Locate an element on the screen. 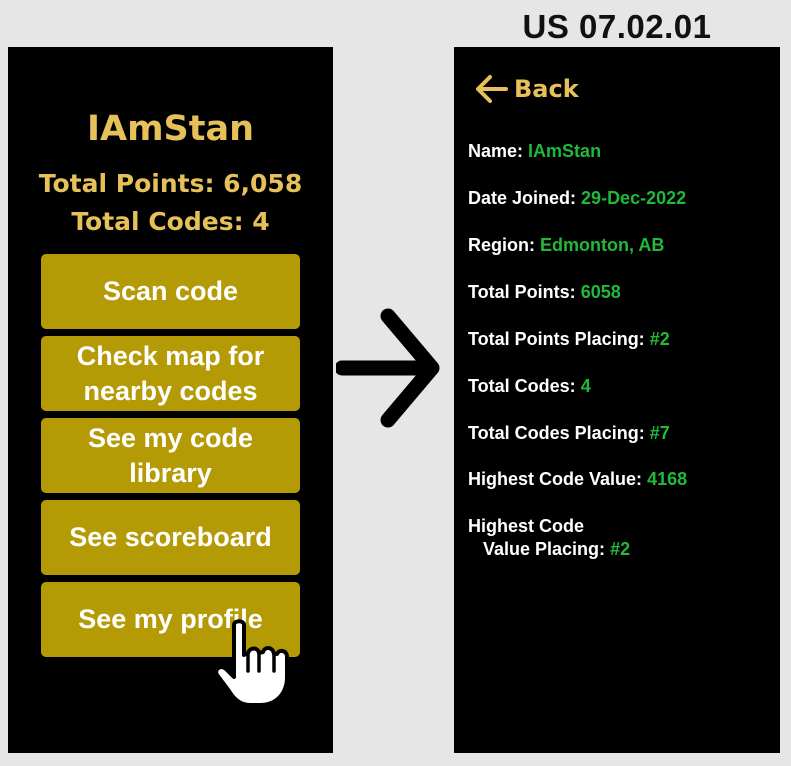 This screenshot has width=791, height=766. field-label: Total Codes: is located at coordinates (522, 386).